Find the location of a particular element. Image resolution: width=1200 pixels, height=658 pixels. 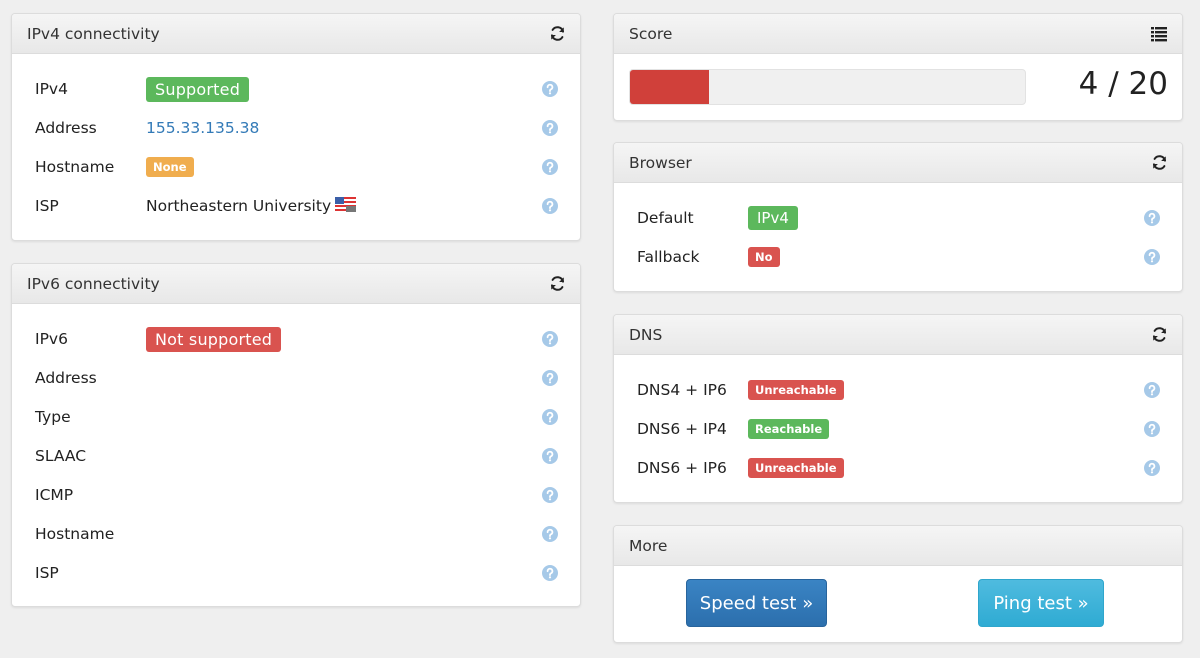

ipv6-row-icmp: ICMP is located at coordinates (296, 495).